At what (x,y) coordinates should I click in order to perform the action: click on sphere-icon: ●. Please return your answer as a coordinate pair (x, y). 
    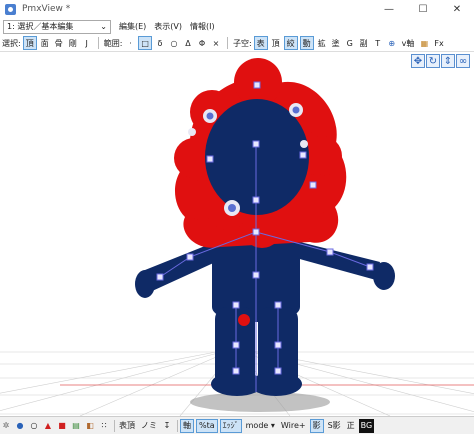
    Looking at the image, I should click on (20, 426).